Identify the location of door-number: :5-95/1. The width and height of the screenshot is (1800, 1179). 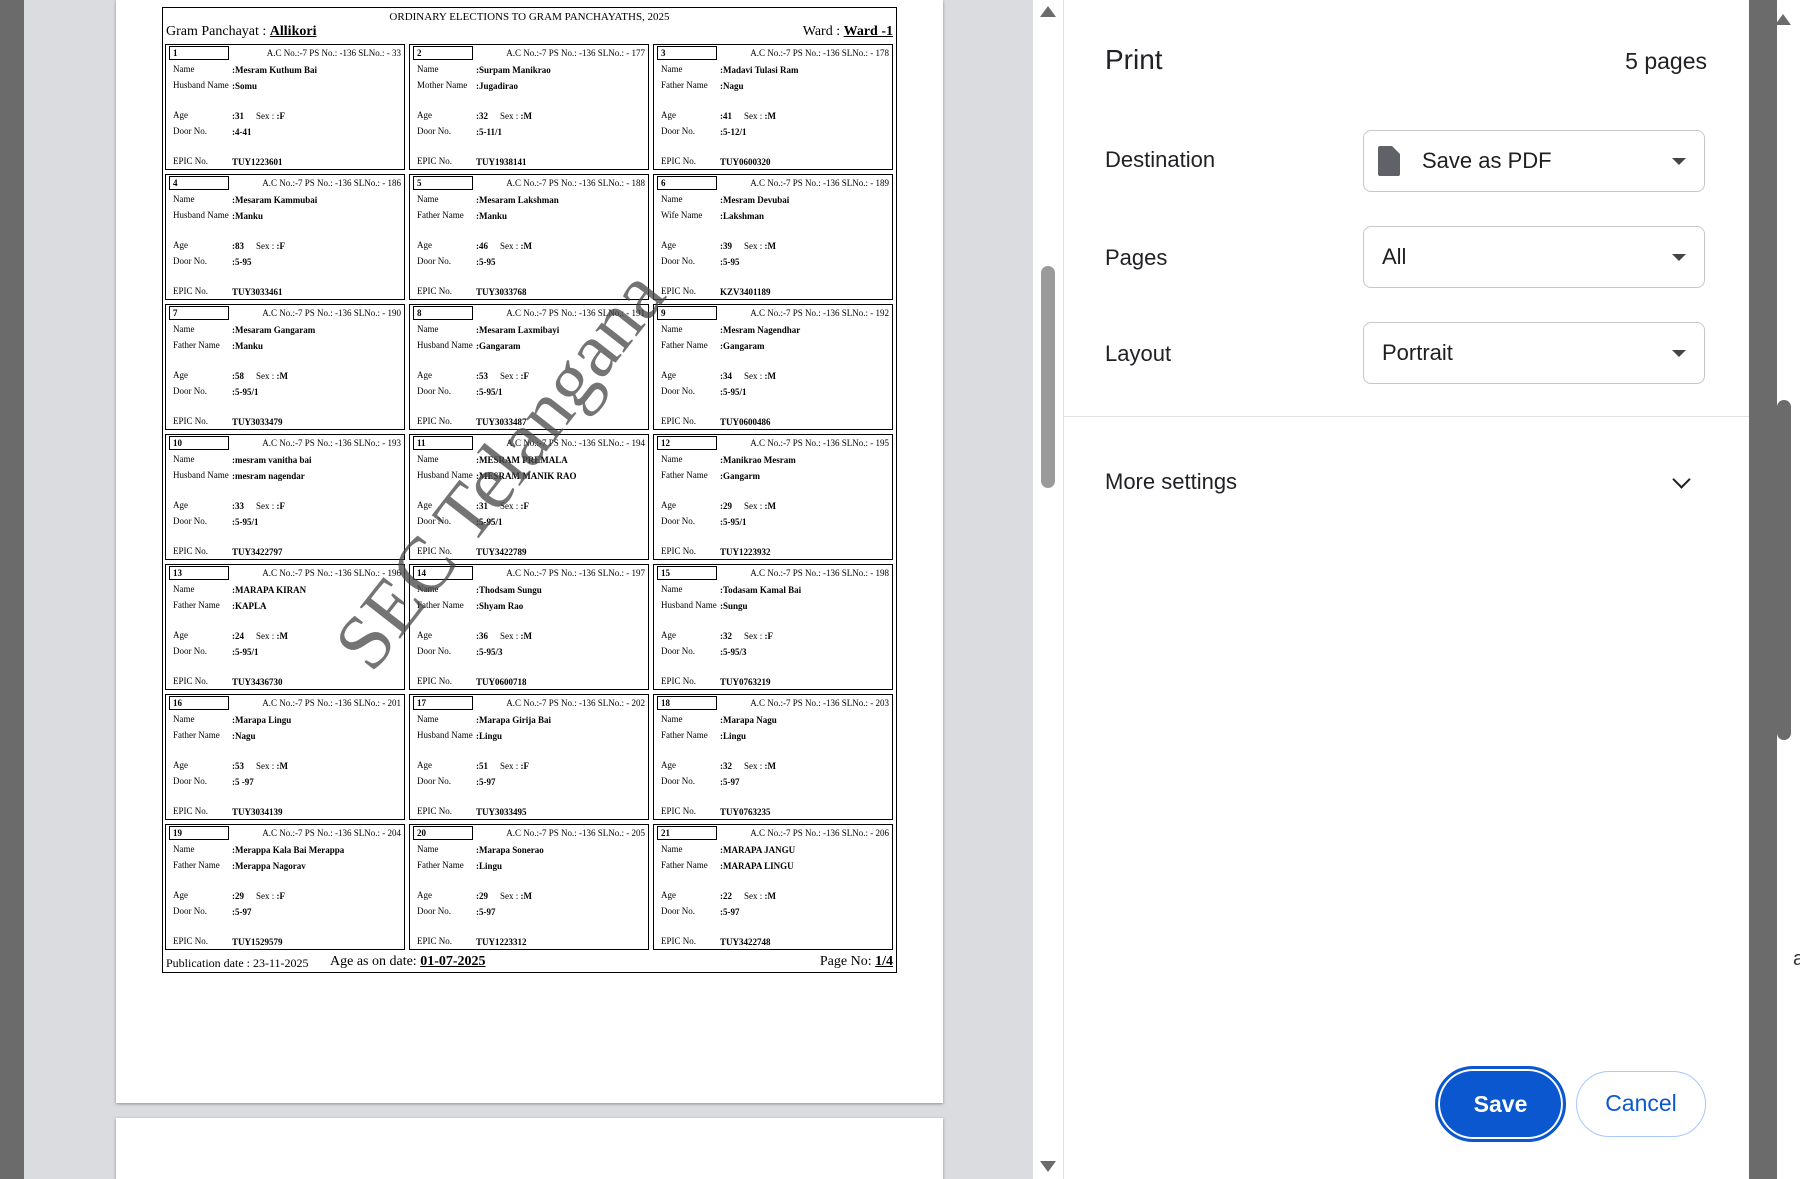
(245, 522).